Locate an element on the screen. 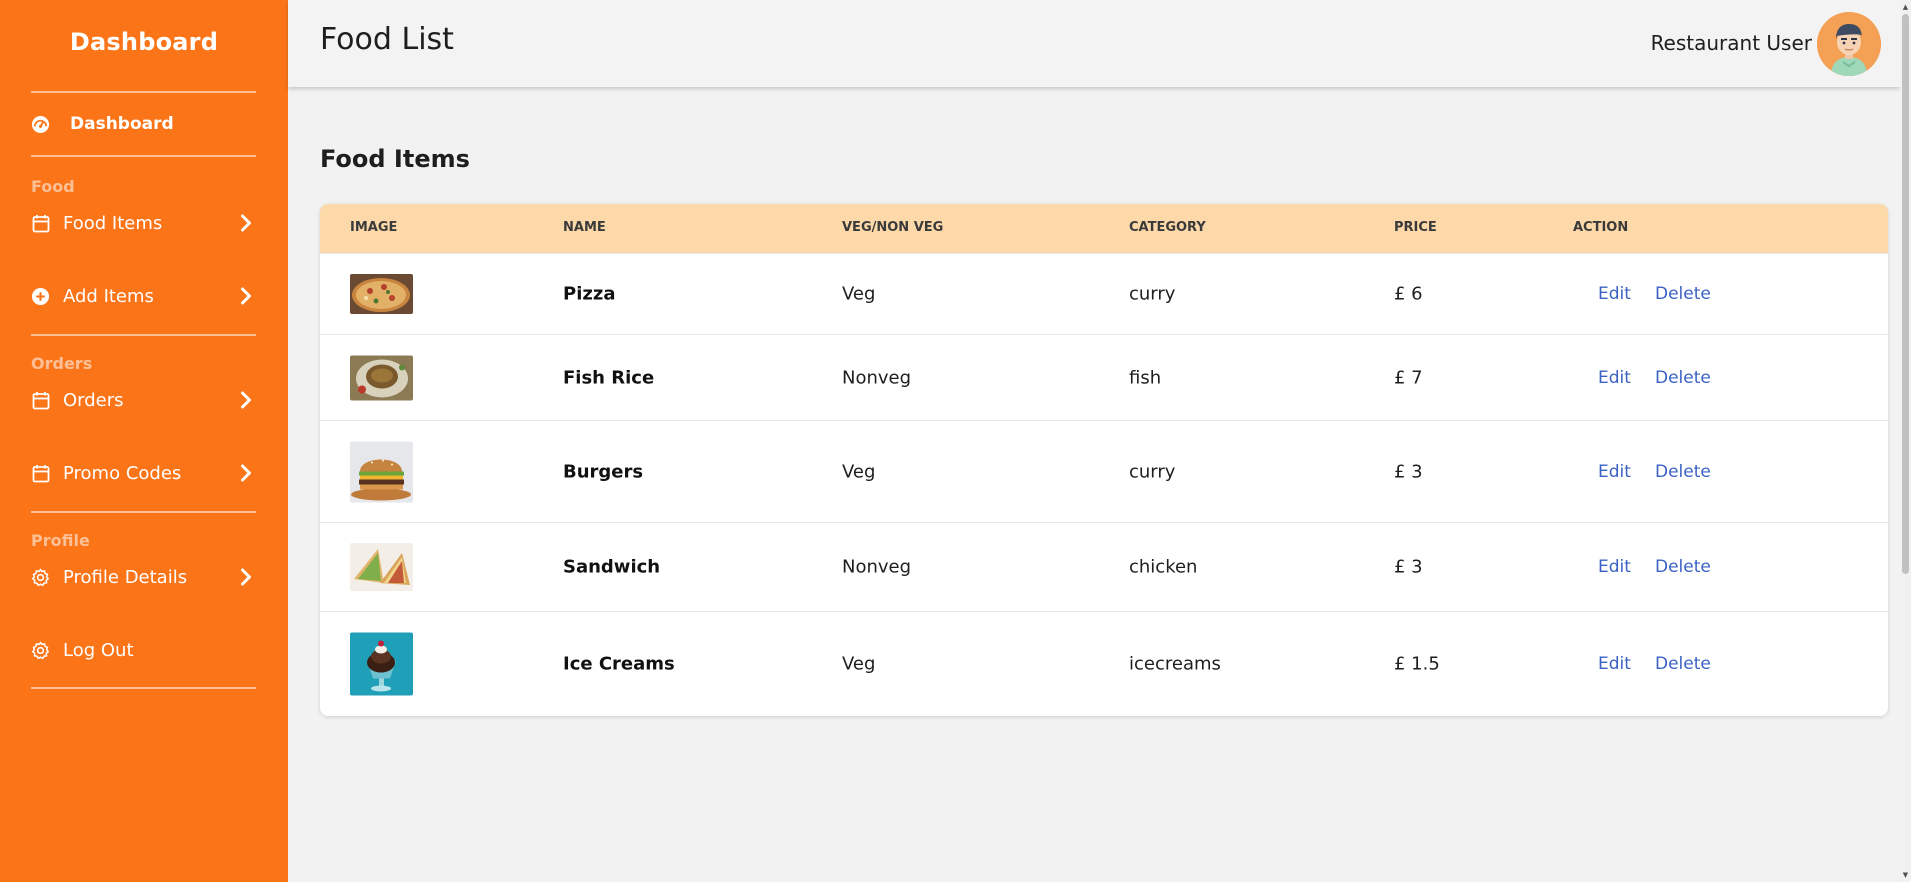 The image size is (1911, 882). food-category: fish is located at coordinates (1145, 377).